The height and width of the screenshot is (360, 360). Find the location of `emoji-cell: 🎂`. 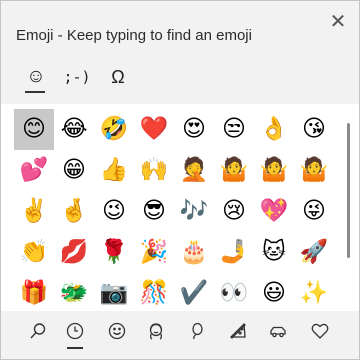

emoji-cell: 🎂 is located at coordinates (194, 252).